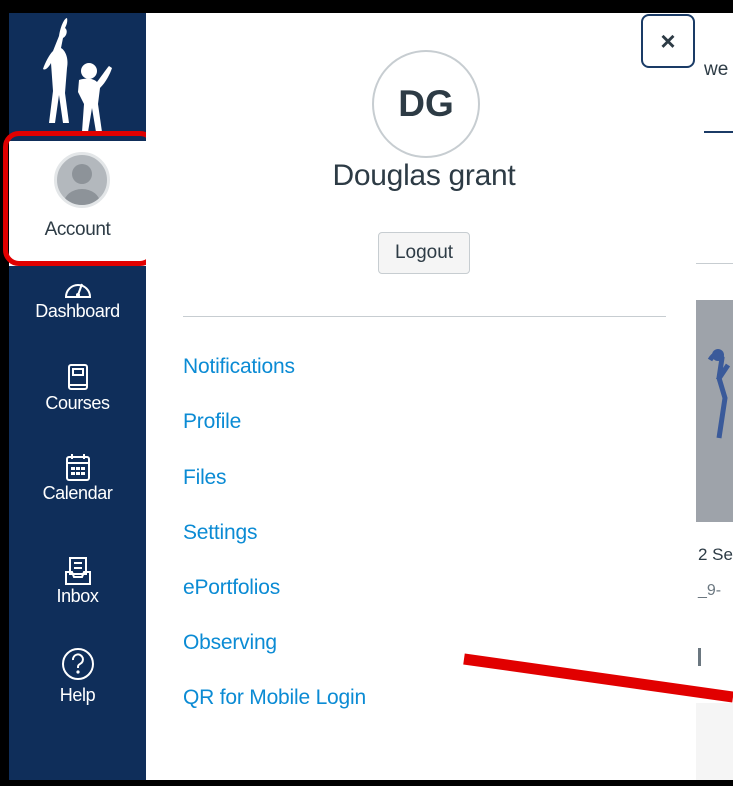 The height and width of the screenshot is (786, 733). Describe the element at coordinates (220, 533) in the screenshot. I see `link-settings: Settings` at that location.